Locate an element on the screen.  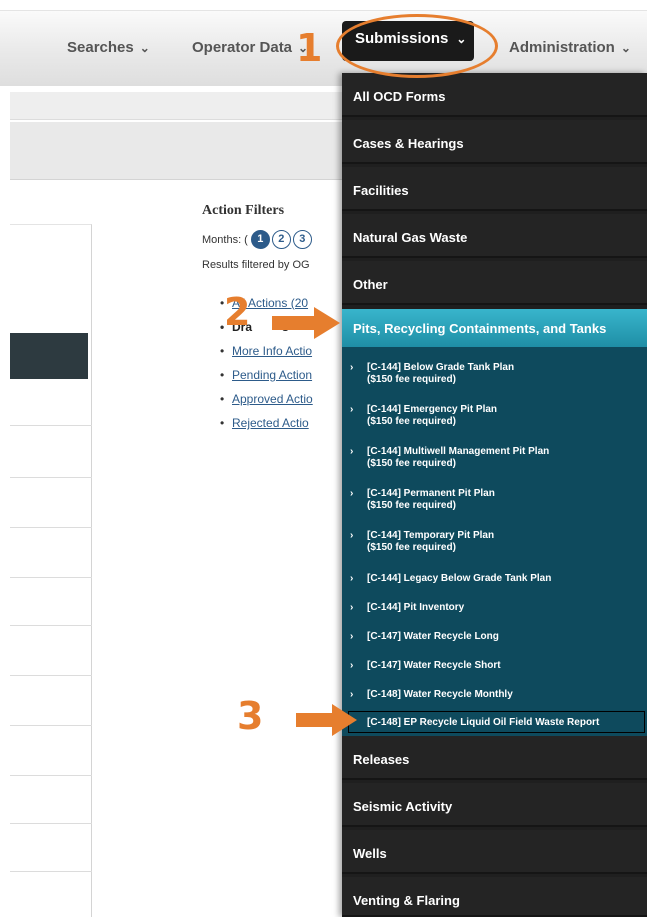
nav-administration-label: Administration is located at coordinates (562, 47).